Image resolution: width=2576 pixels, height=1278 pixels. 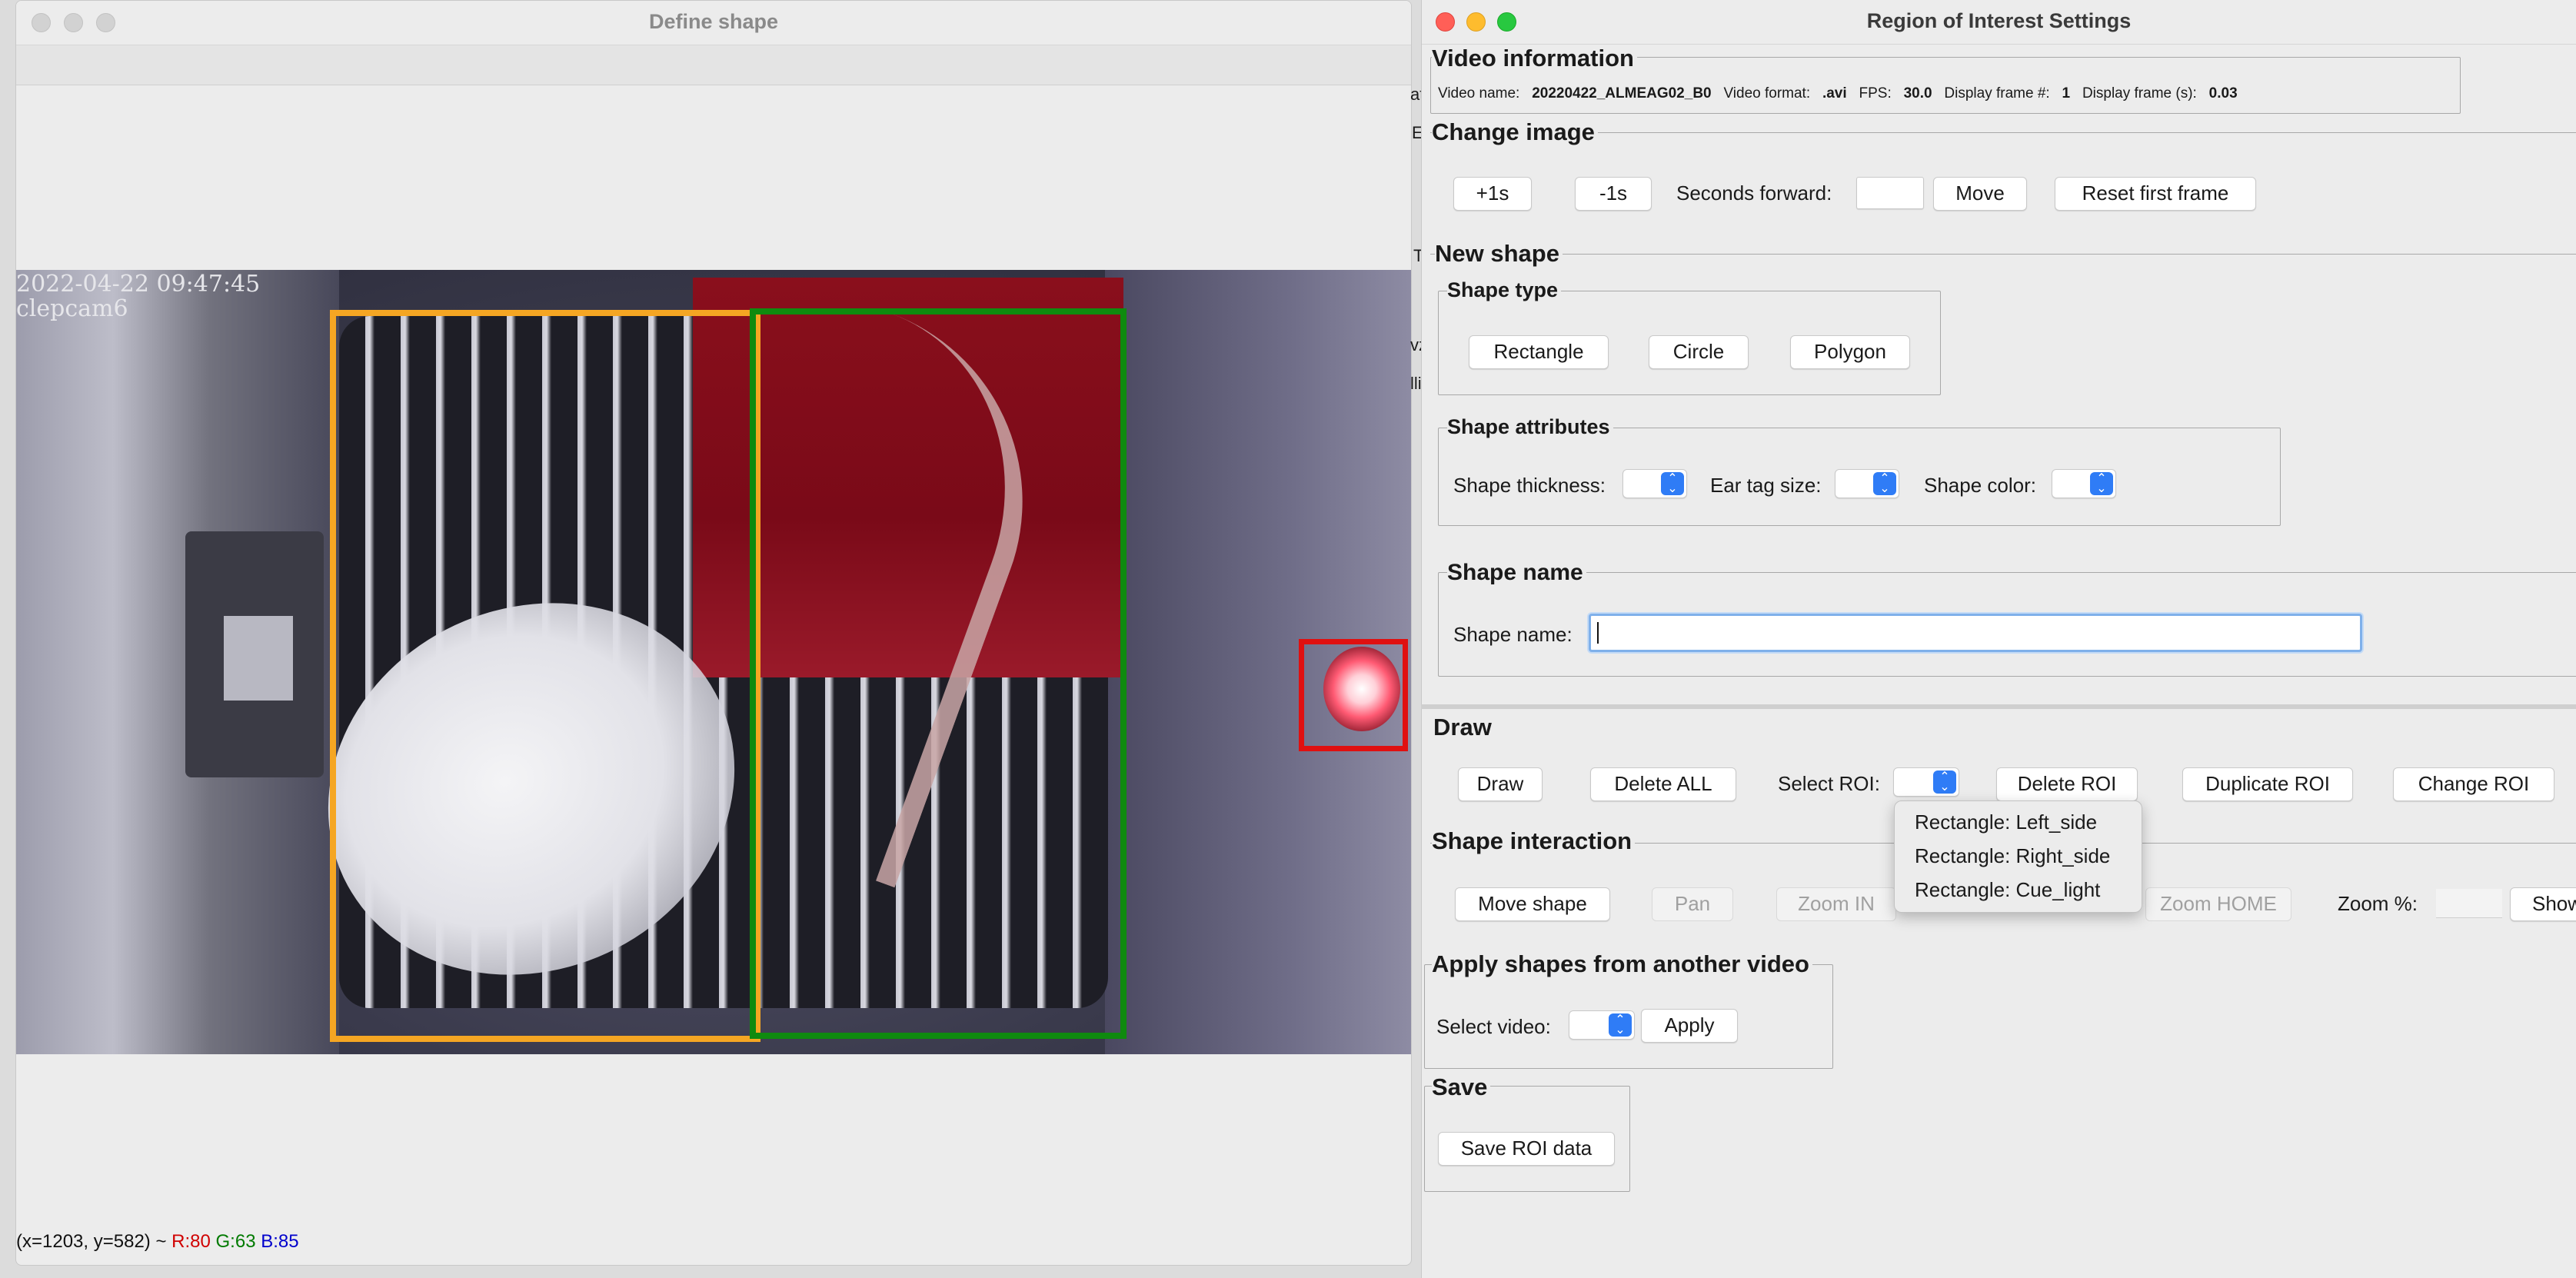 I want to click on shape-type-title: Shape type, so click(x=1505, y=290).